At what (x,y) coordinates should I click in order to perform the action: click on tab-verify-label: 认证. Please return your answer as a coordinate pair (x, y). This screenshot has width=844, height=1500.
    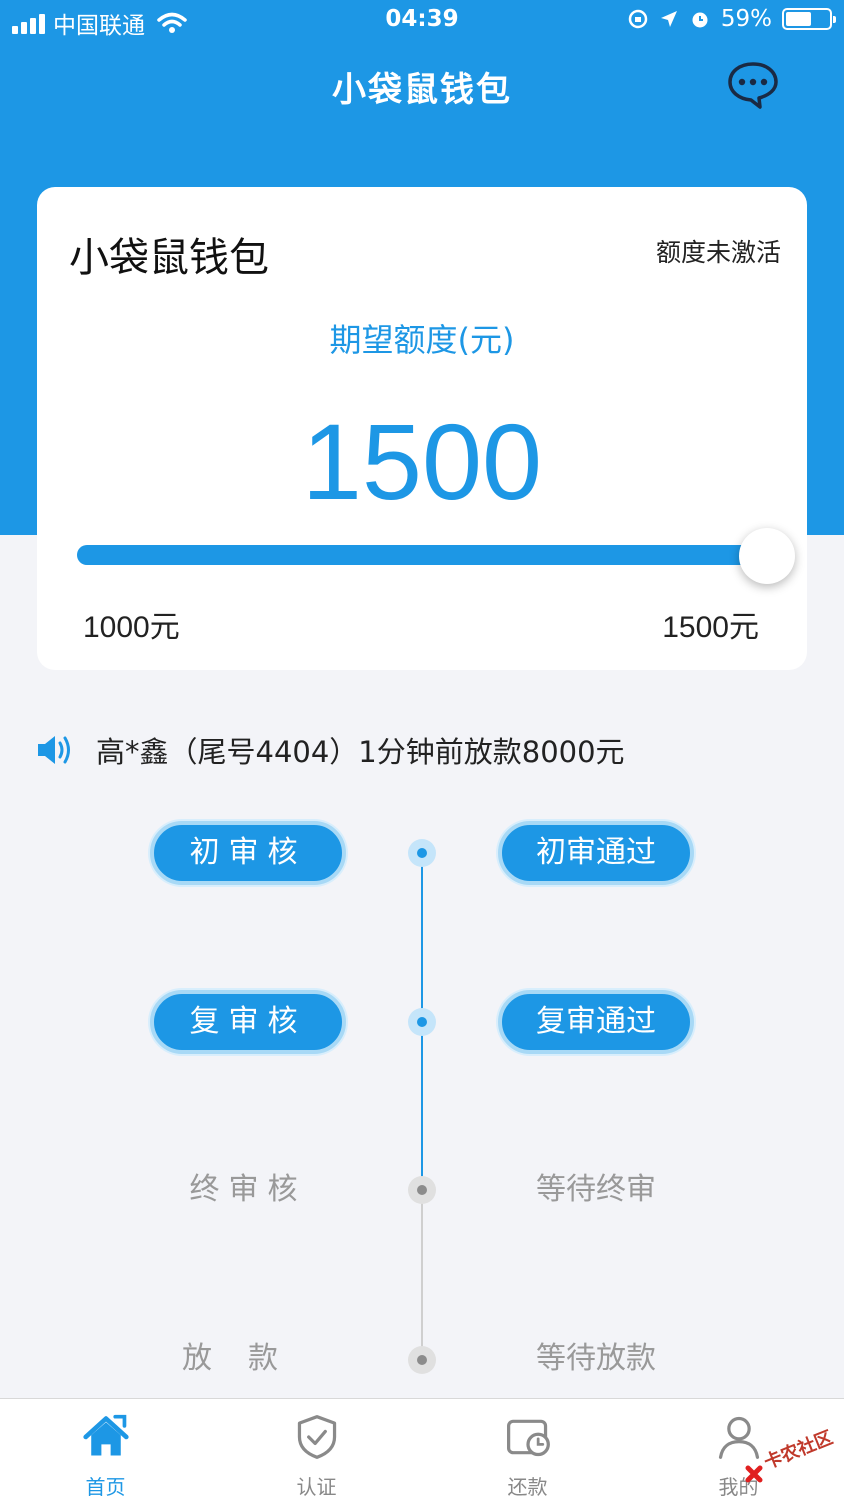
    Looking at the image, I should click on (316, 1487).